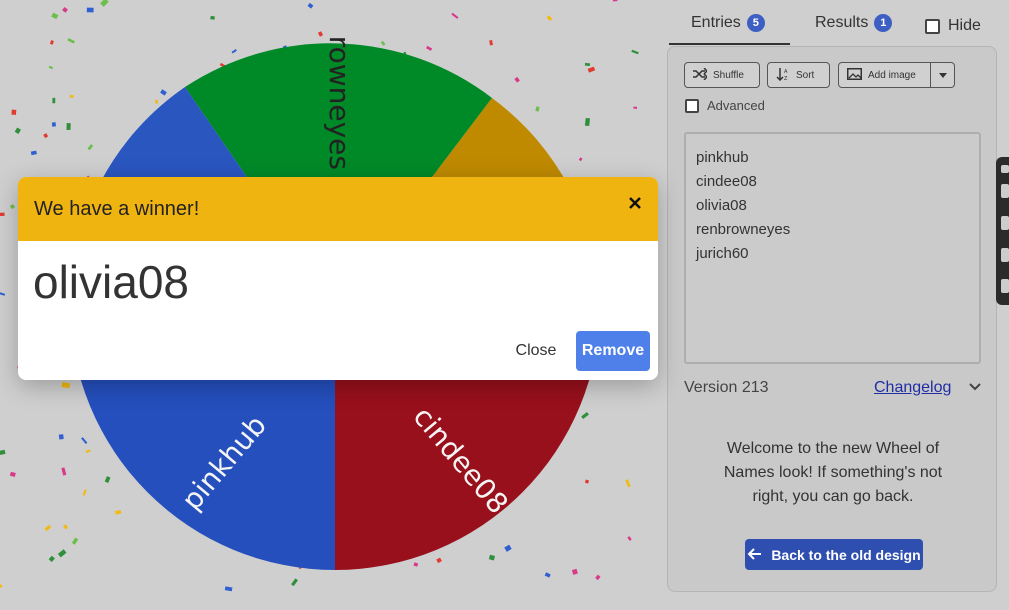  I want to click on svg-text: A, so click(786, 72).